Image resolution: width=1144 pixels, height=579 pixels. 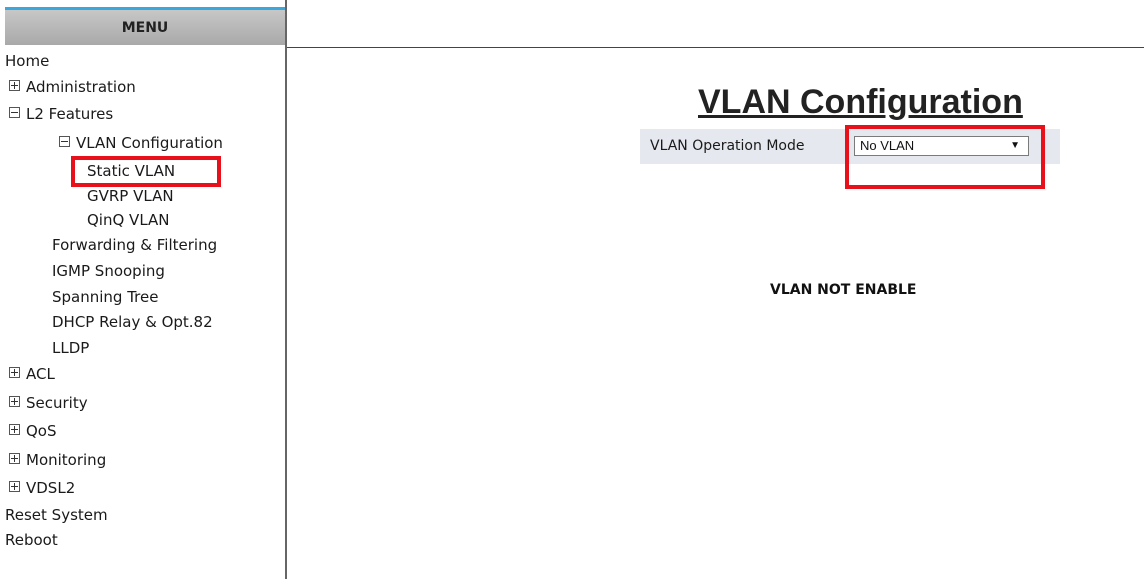 I want to click on menu-header: MENU, so click(x=145, y=26).